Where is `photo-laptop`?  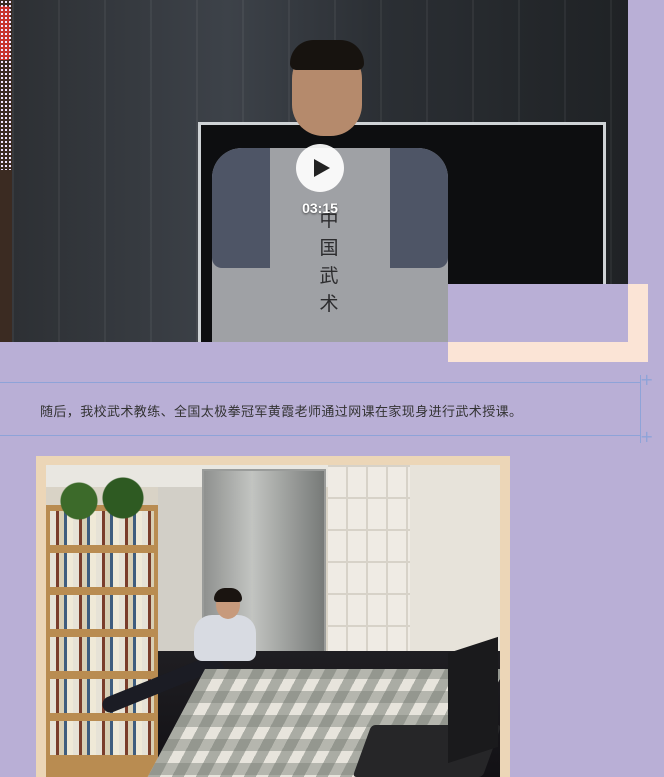
photo-laptop is located at coordinates (426, 706).